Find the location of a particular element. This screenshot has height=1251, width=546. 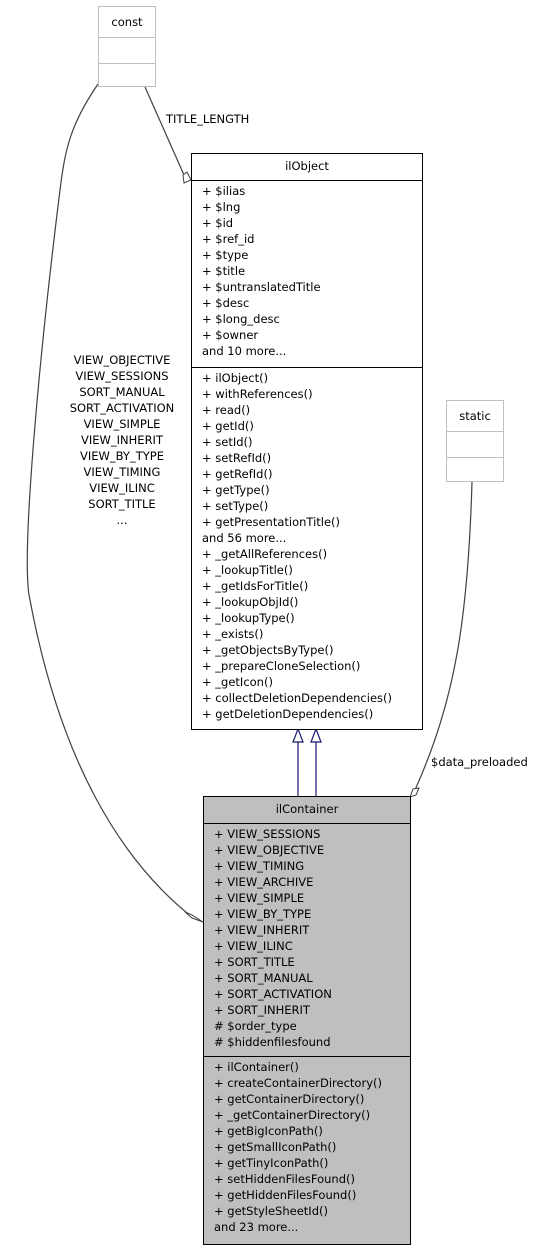

member-item: + getId() is located at coordinates (228, 426).